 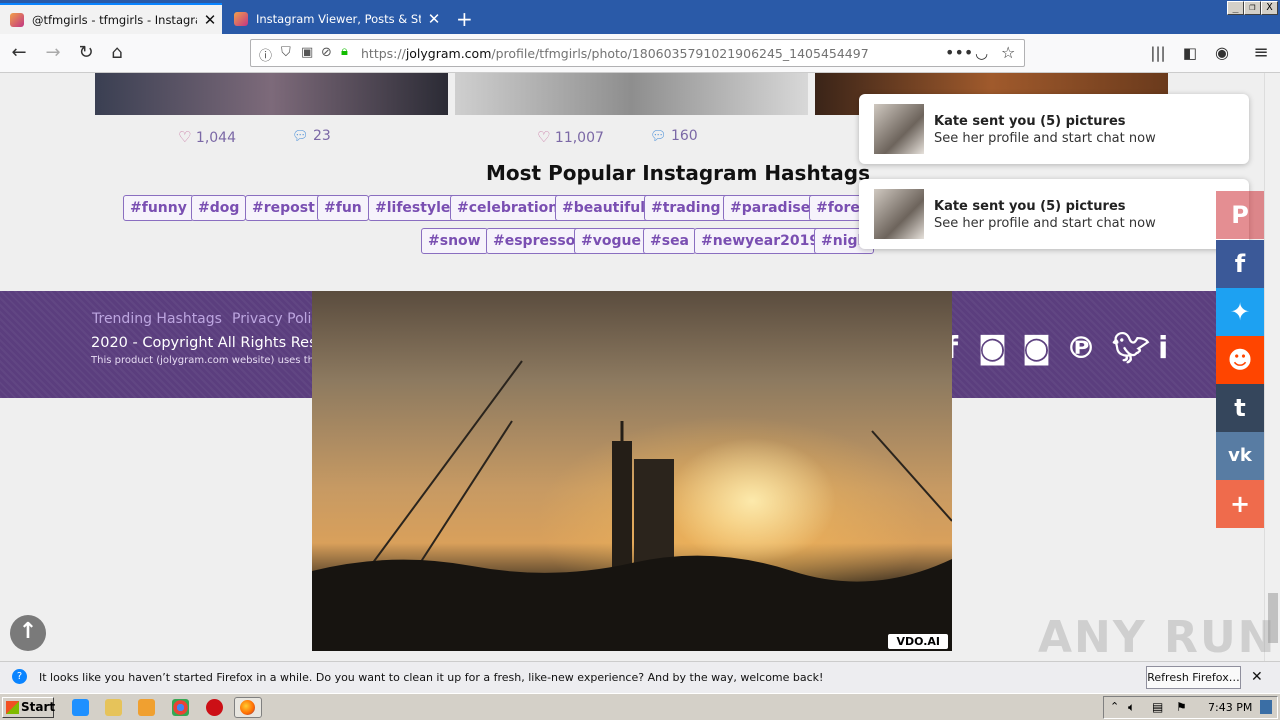 What do you see at coordinates (214, 707) in the screenshot?
I see `opera-icon` at bounding box center [214, 707].